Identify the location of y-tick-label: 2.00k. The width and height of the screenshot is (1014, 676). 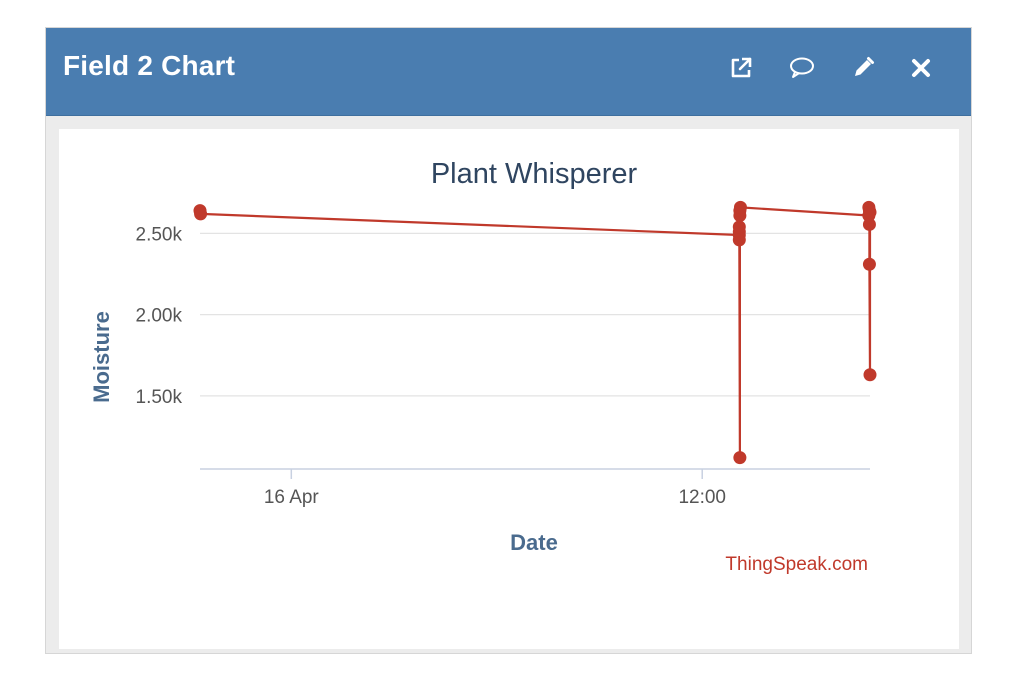
(159, 316).